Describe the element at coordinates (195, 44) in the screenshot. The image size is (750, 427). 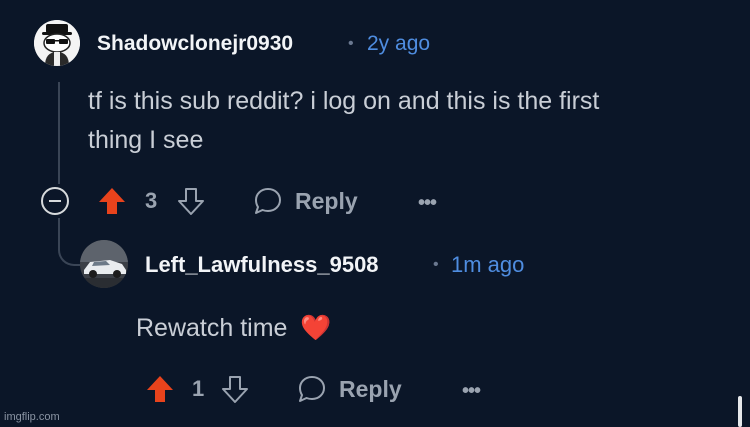
I see `comment-author: Shadowclonejr0930` at that location.